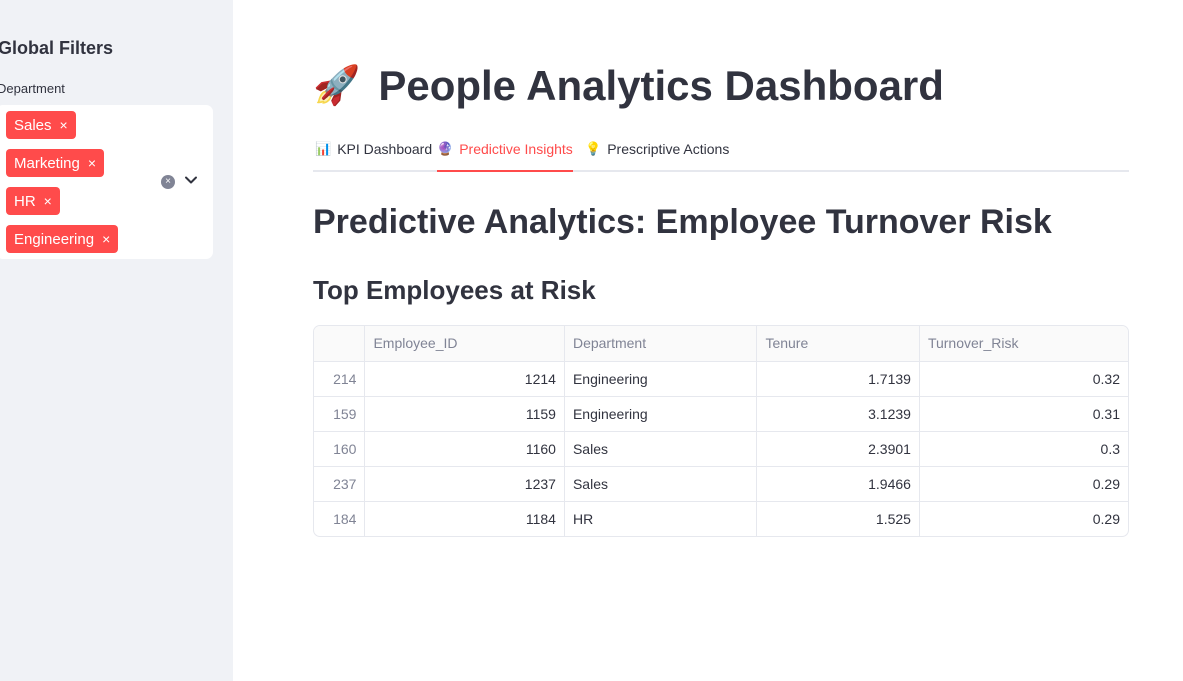  I want to click on row-index: 184, so click(340, 518).